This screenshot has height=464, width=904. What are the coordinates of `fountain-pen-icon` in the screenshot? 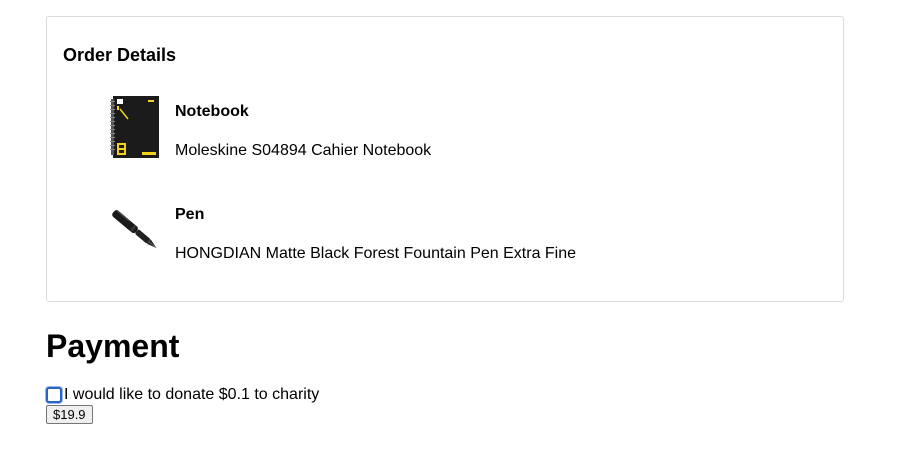 It's located at (135, 230).